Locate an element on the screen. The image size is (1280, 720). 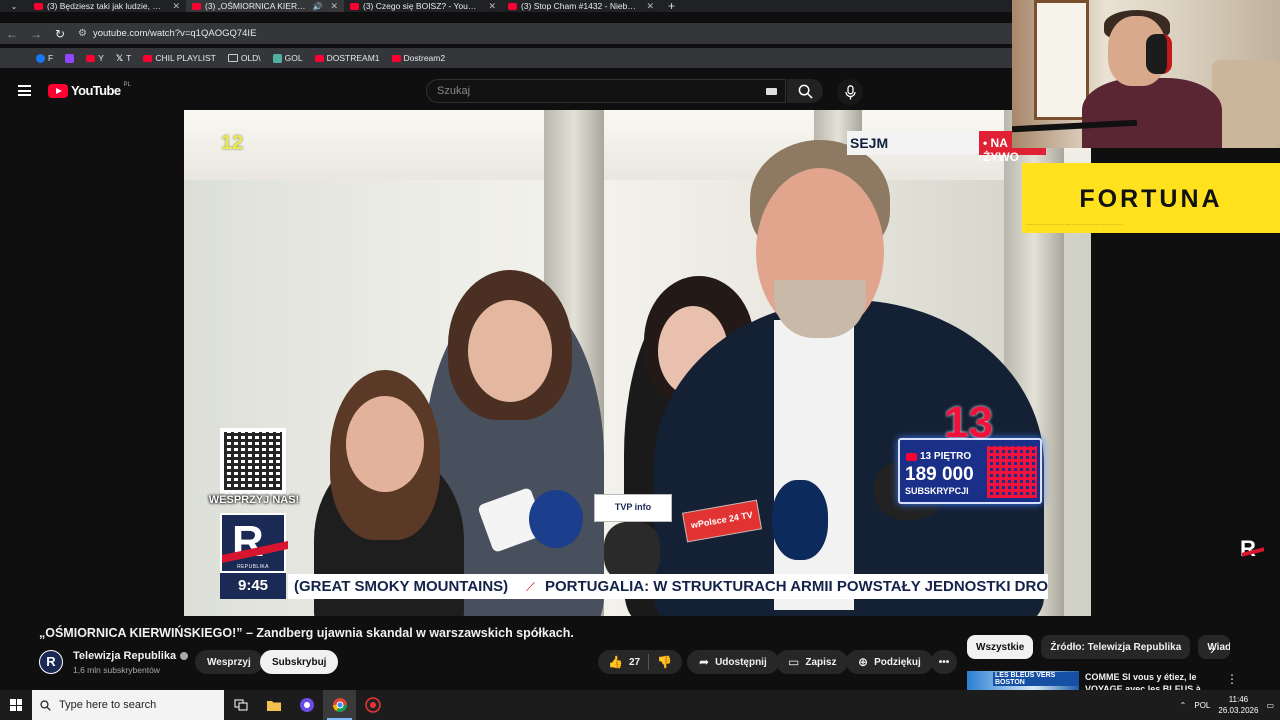
tray-overflow-chevron-icon: ⌃ is located at coordinates (1183, 705).